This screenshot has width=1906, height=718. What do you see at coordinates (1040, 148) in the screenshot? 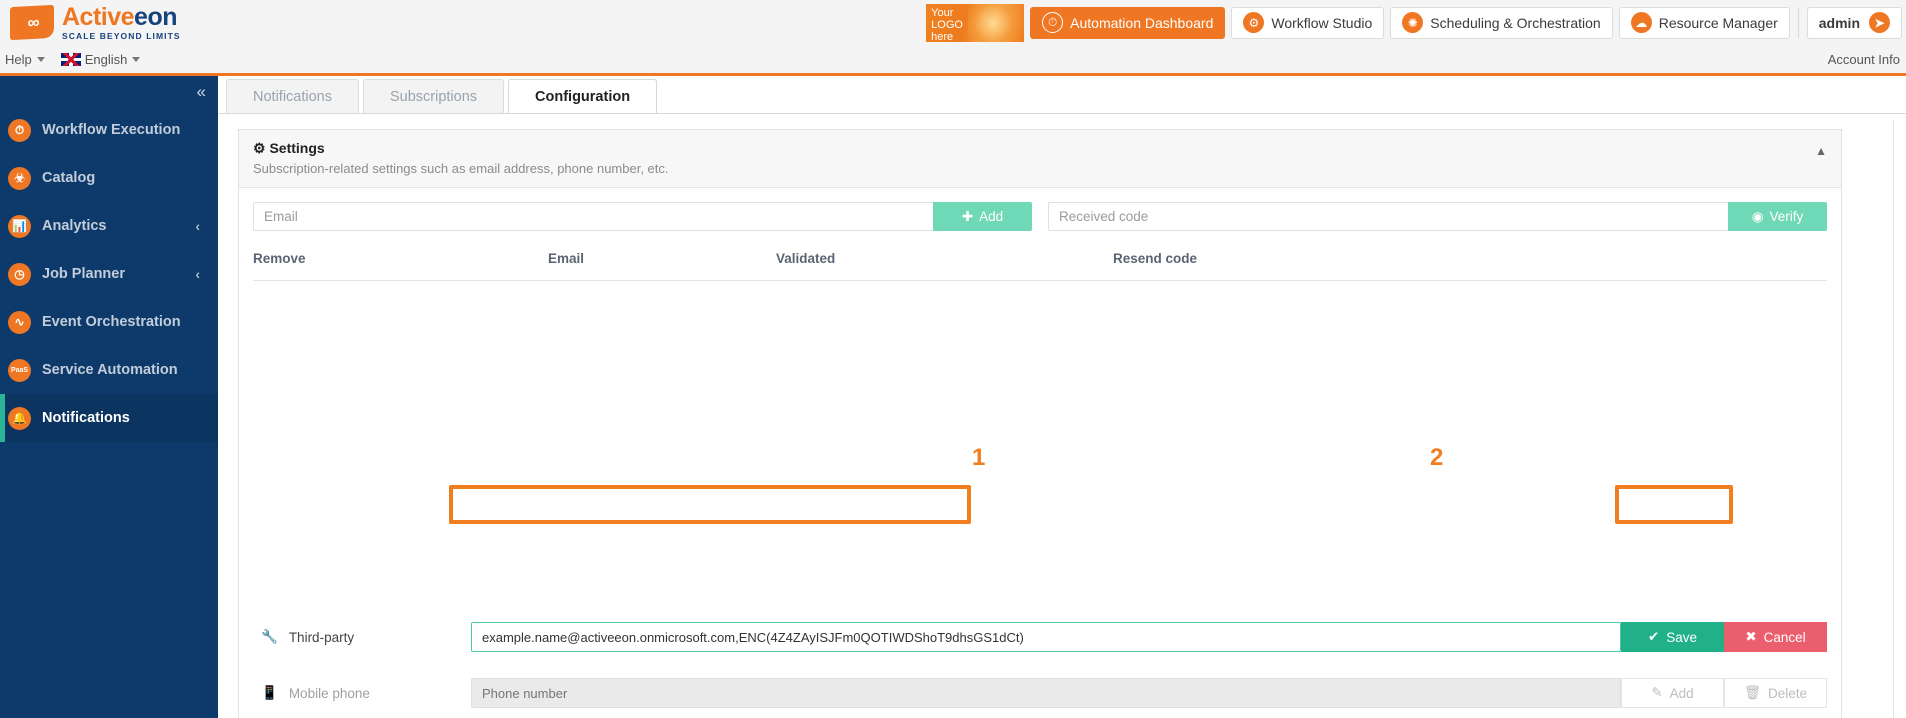
I see `panel-title-row: ⚙ Settings` at bounding box center [1040, 148].